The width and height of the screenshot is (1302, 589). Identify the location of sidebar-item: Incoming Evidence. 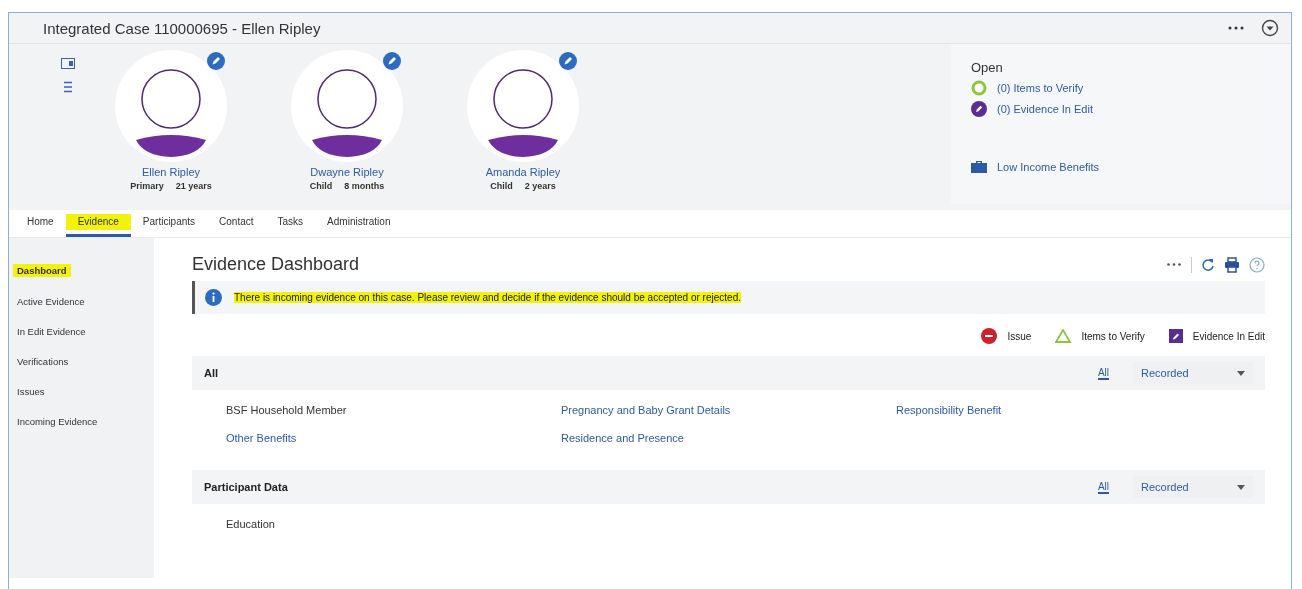
(57, 421).